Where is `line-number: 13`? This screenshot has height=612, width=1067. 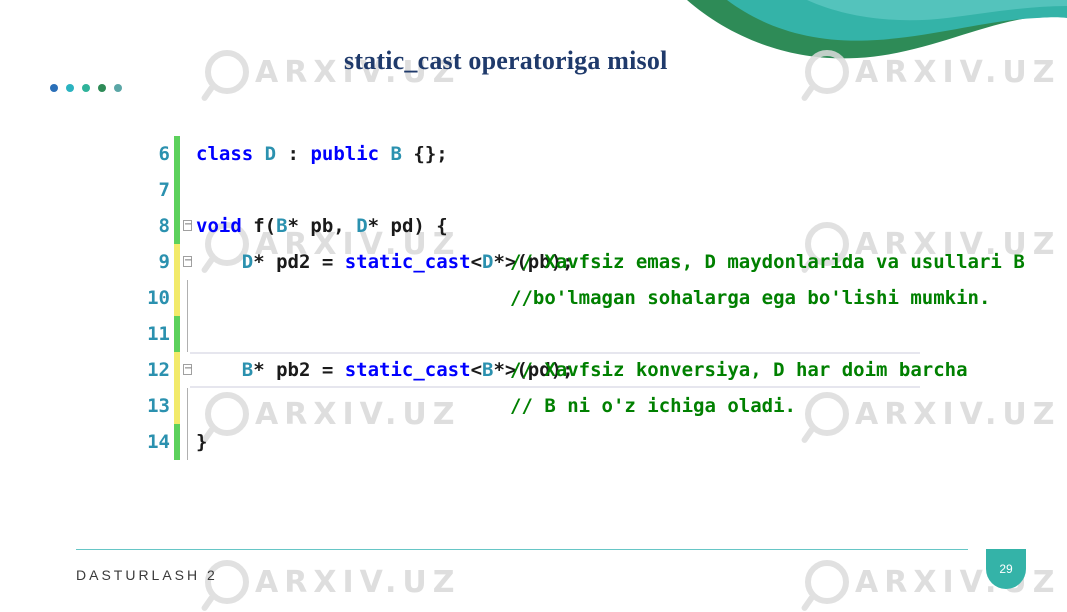 line-number: 13 is located at coordinates (158, 406).